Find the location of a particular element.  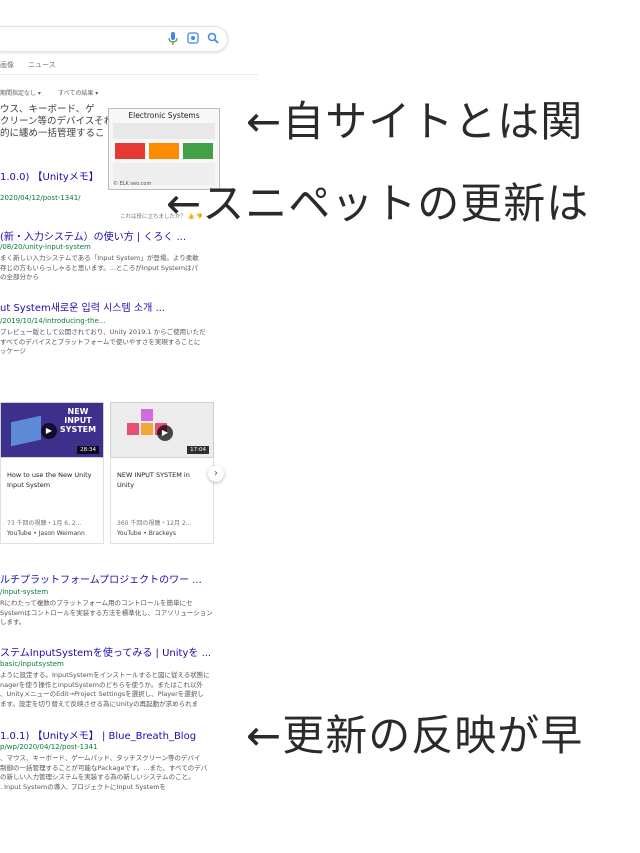

video-2-thumbnail: ▶ 17:04 is located at coordinates (162, 430).